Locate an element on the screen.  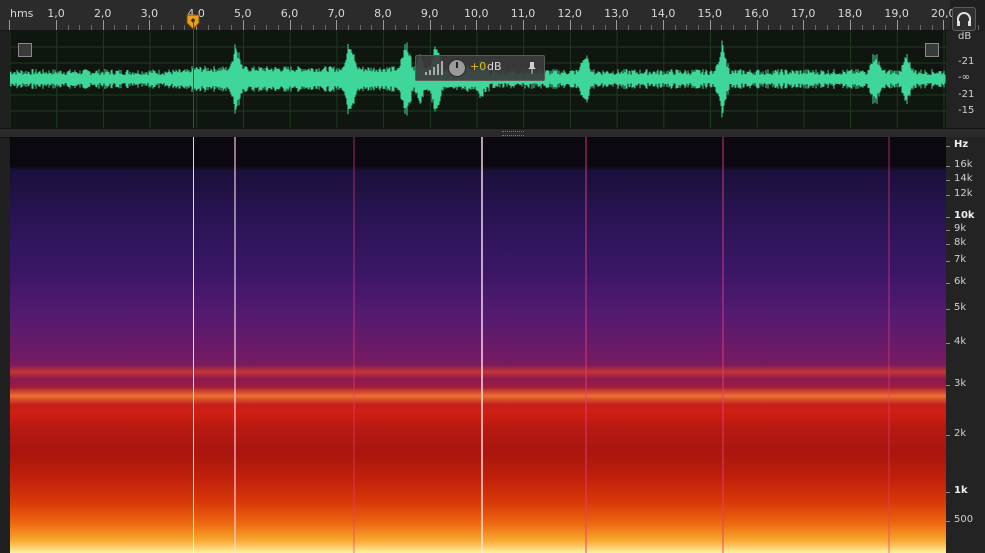
gain-hud: +0 dB is located at coordinates (480, 68).